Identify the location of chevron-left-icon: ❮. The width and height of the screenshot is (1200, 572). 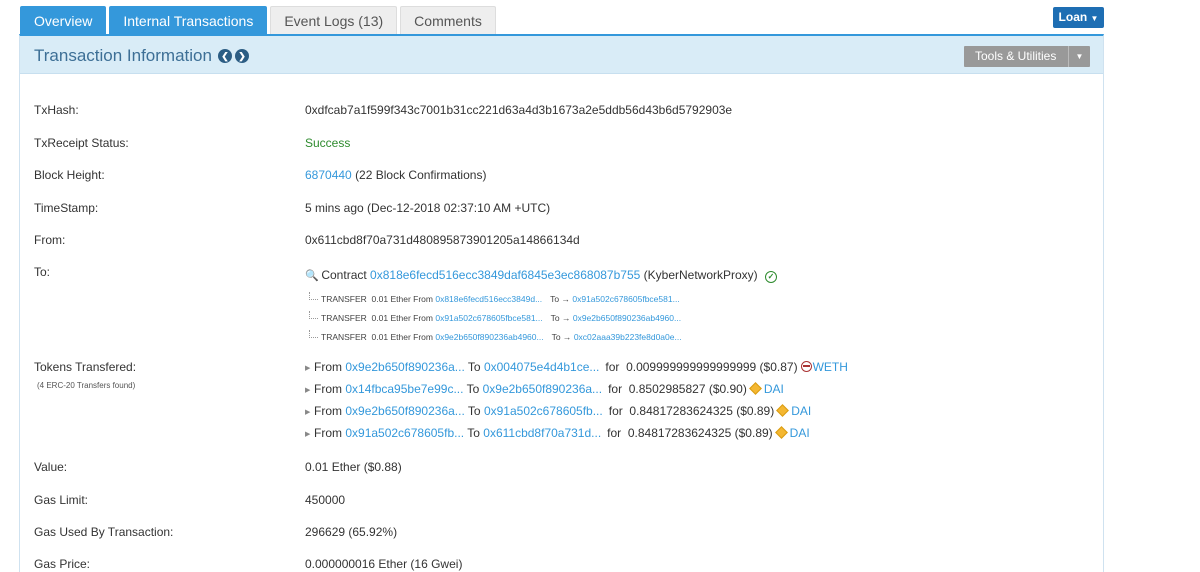
(225, 56).